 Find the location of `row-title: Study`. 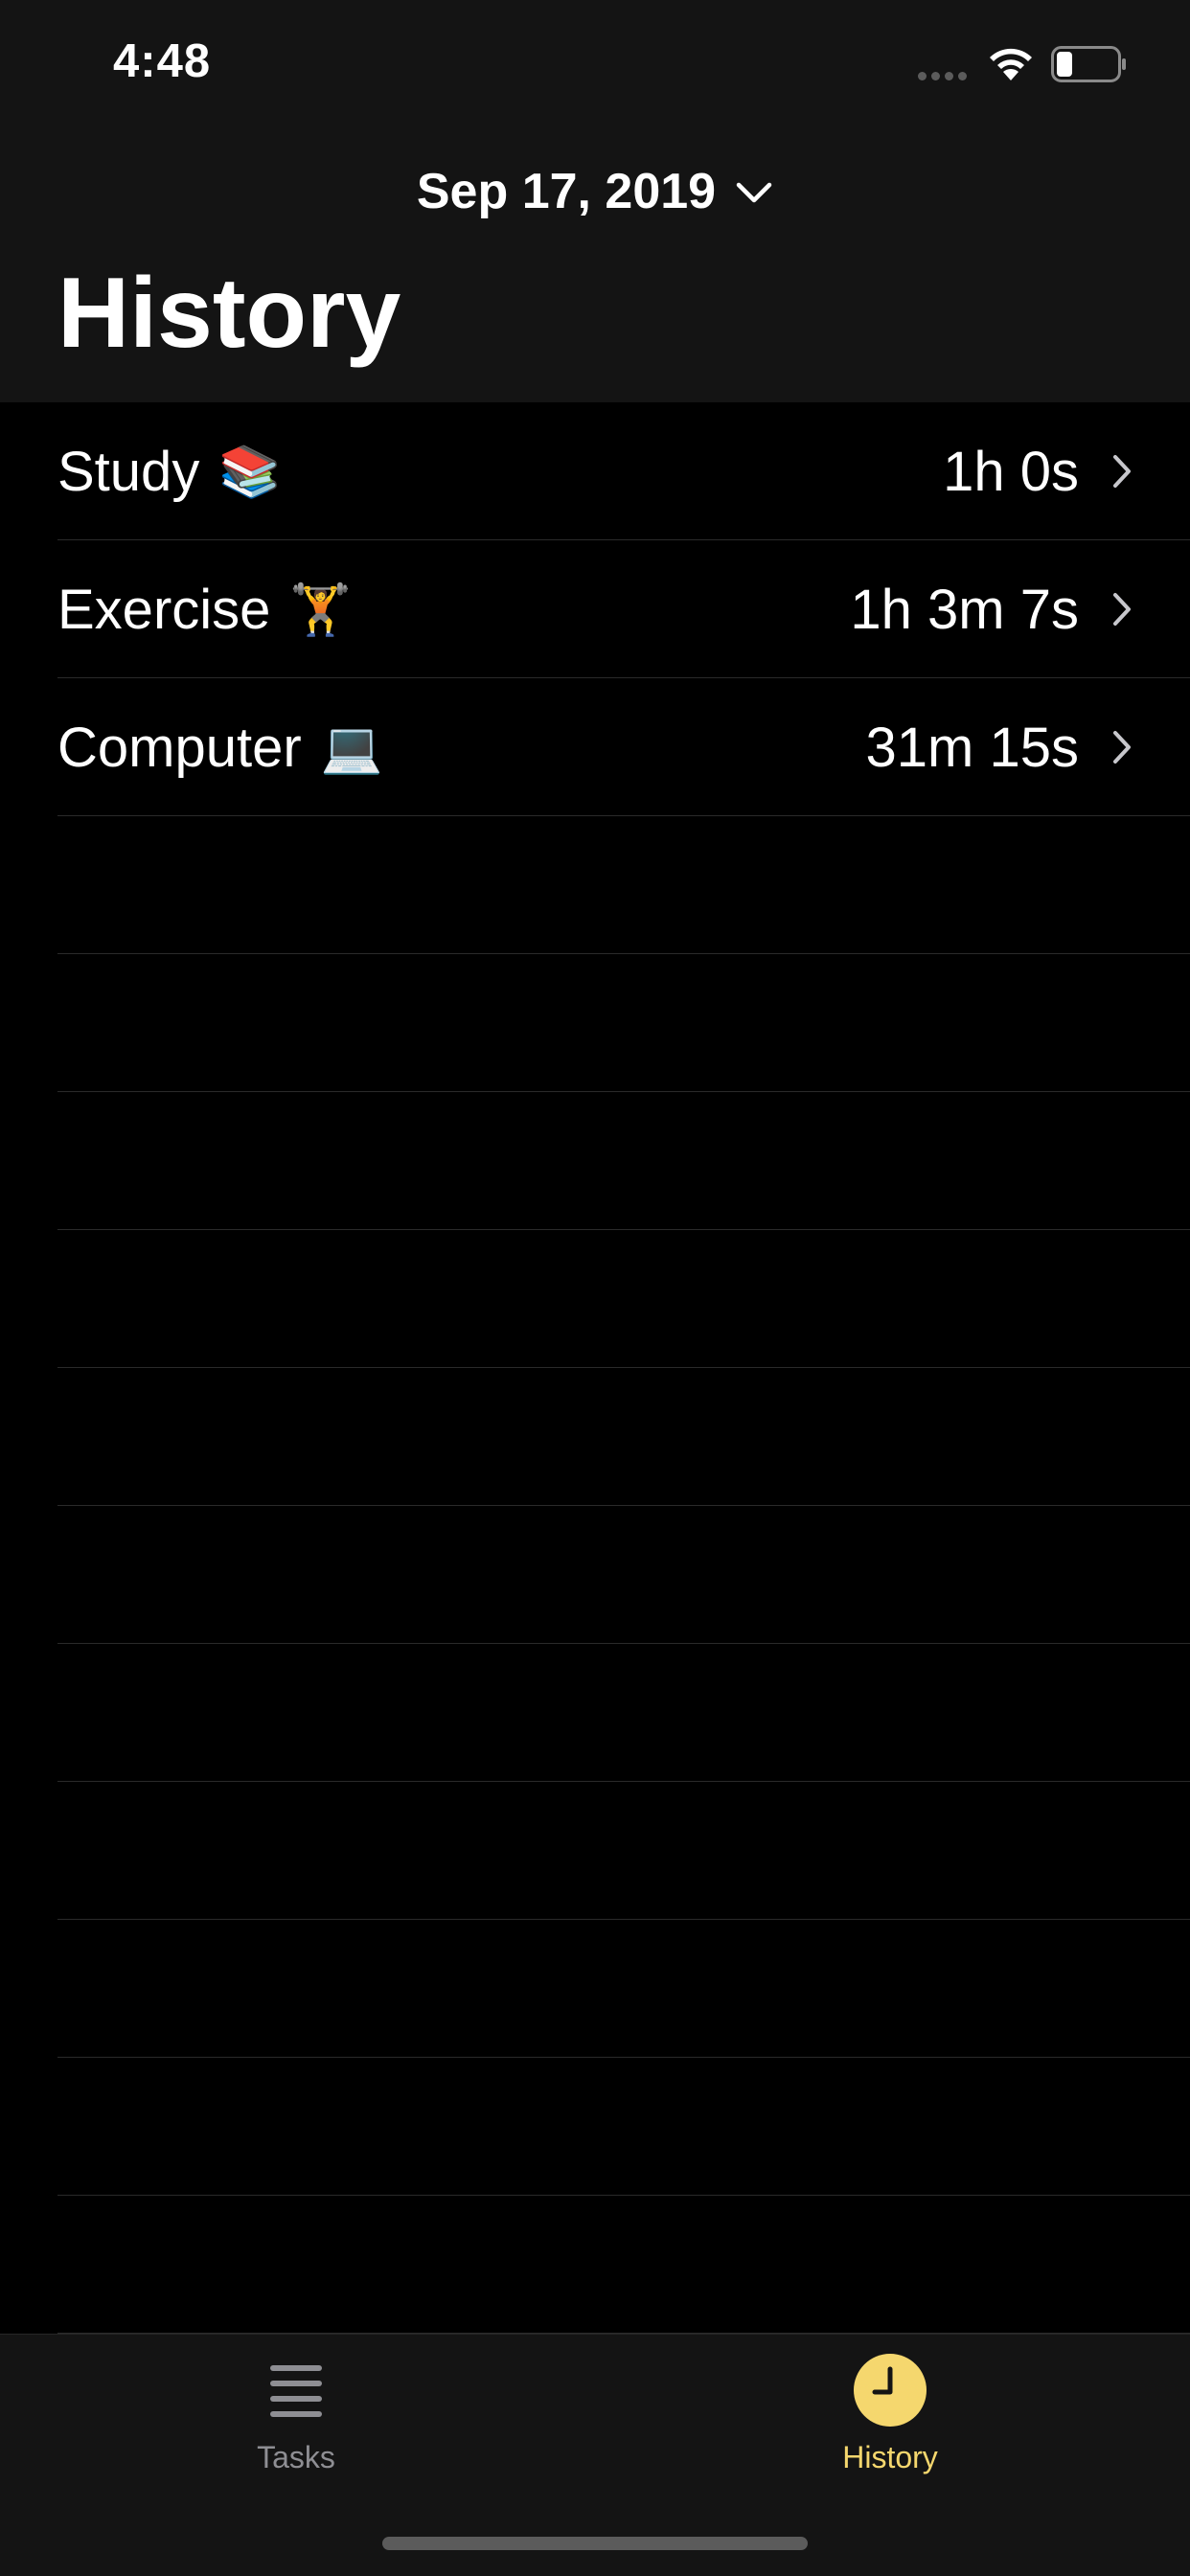

row-title: Study is located at coordinates (128, 471).